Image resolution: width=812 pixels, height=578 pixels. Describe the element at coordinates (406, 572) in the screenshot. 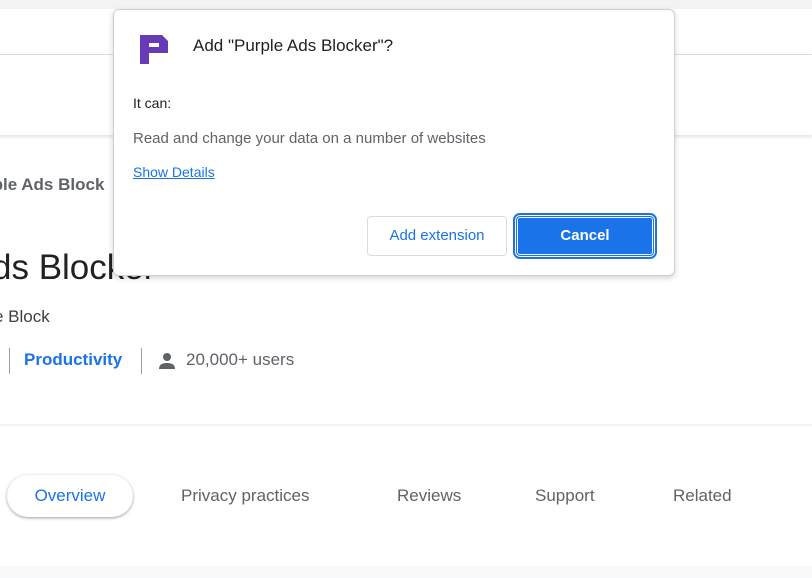

I see `bottom-section` at that location.